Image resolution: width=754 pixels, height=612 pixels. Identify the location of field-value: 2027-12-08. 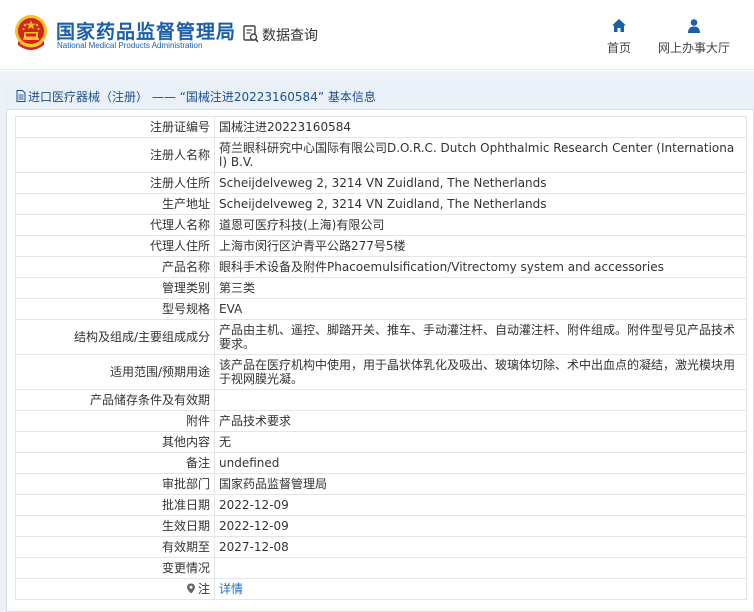
(480, 547).